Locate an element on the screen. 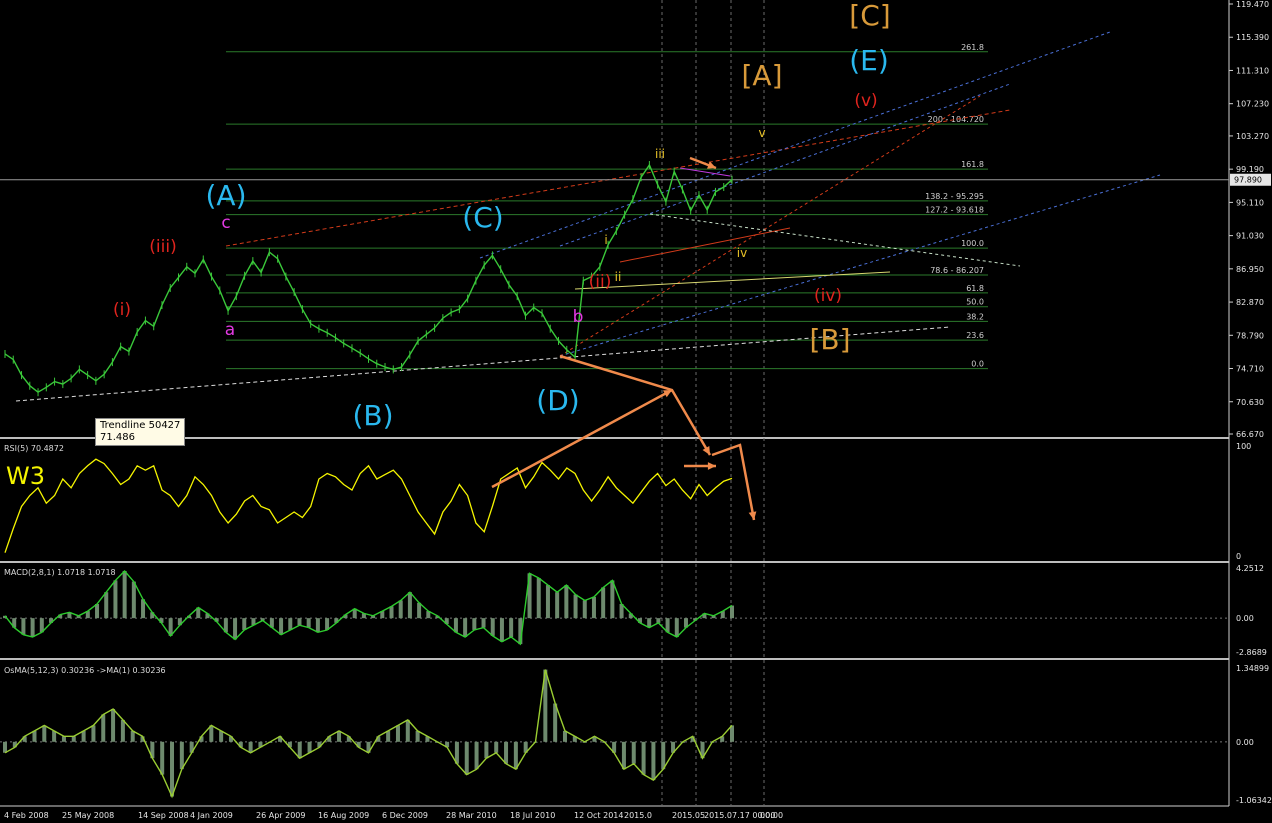  time-axis-label: 00:00 is located at coordinates (771, 815).